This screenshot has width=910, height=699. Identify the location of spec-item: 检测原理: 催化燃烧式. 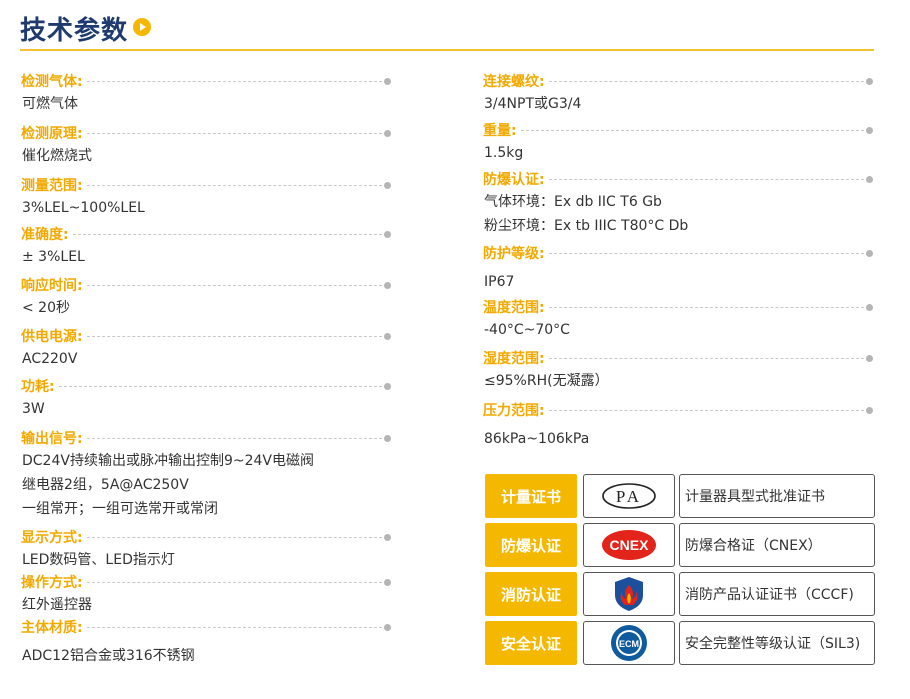
(206, 148).